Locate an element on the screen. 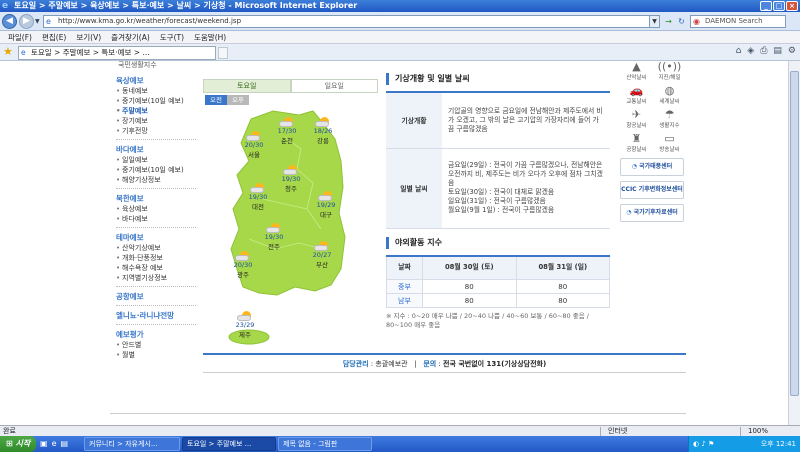 This screenshot has width=800, height=452. ie-icon: e is located at coordinates (54, 443).